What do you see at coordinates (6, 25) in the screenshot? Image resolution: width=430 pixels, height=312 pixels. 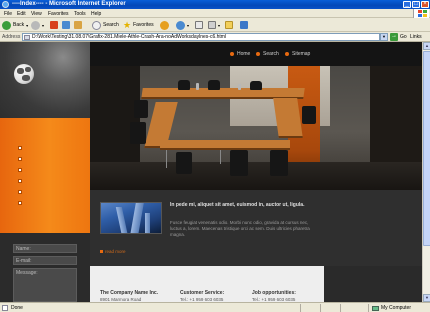 I see `back-arrow-icon` at bounding box center [6, 25].